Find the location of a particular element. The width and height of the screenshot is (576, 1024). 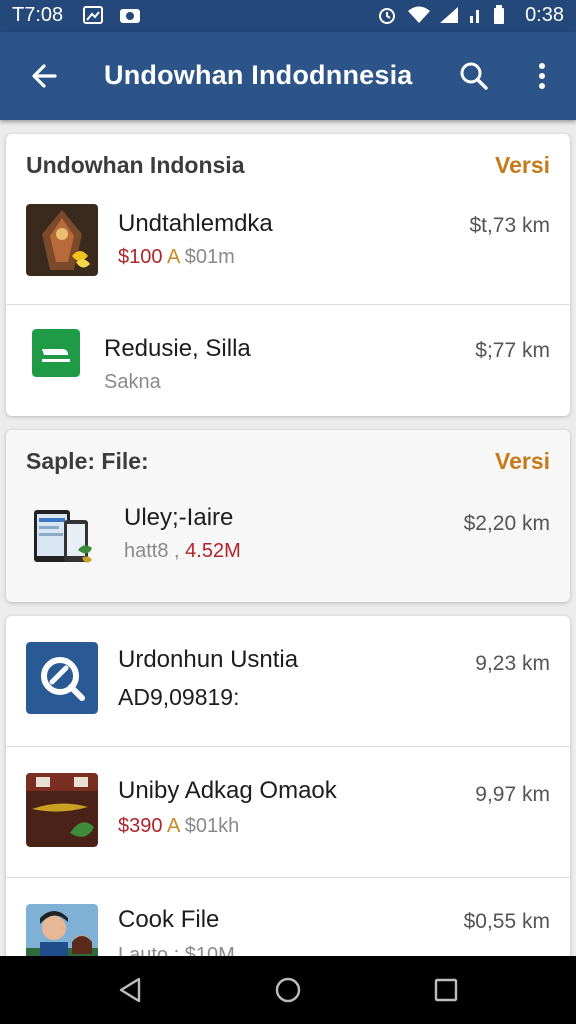

list-item: Uley;-Iaire hatt8 , 4.52M $2,20 km is located at coordinates (288, 546).